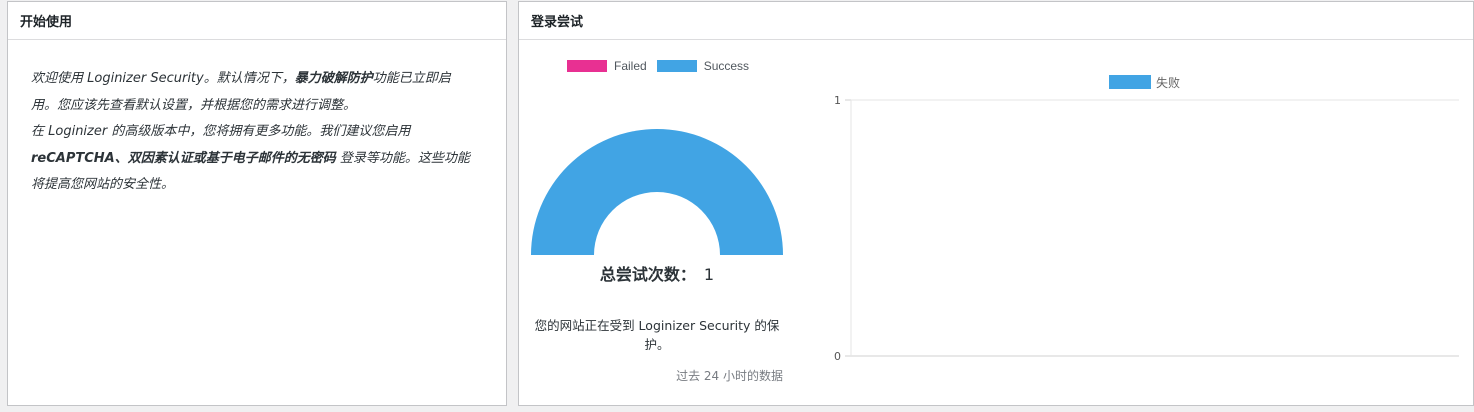  Describe the element at coordinates (837, 100) in the screenshot. I see `tick-label-y-1: 1` at that location.